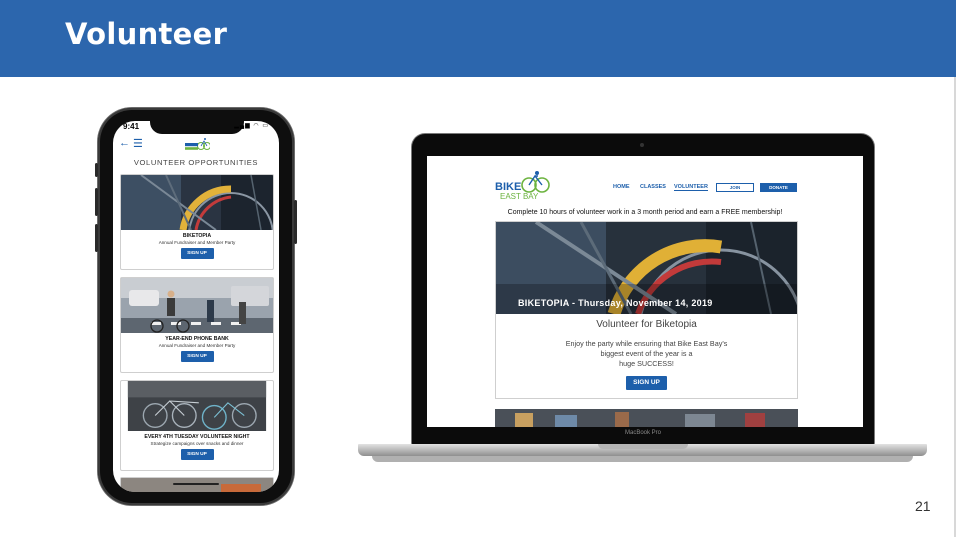 This screenshot has width=956, height=537. I want to click on phone-volume-down, so click(96, 238).